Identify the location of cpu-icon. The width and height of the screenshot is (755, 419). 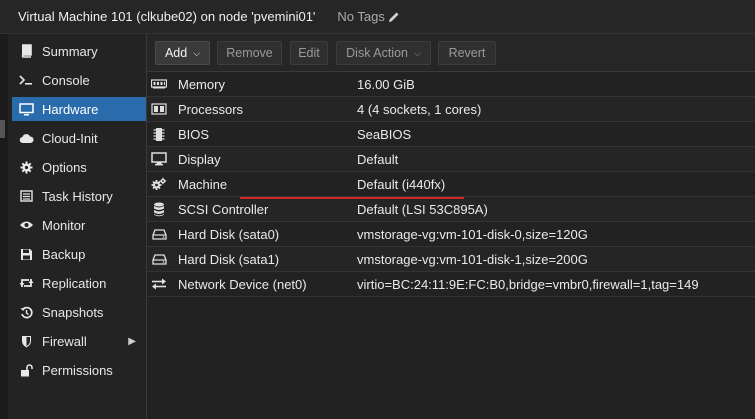
(159, 109).